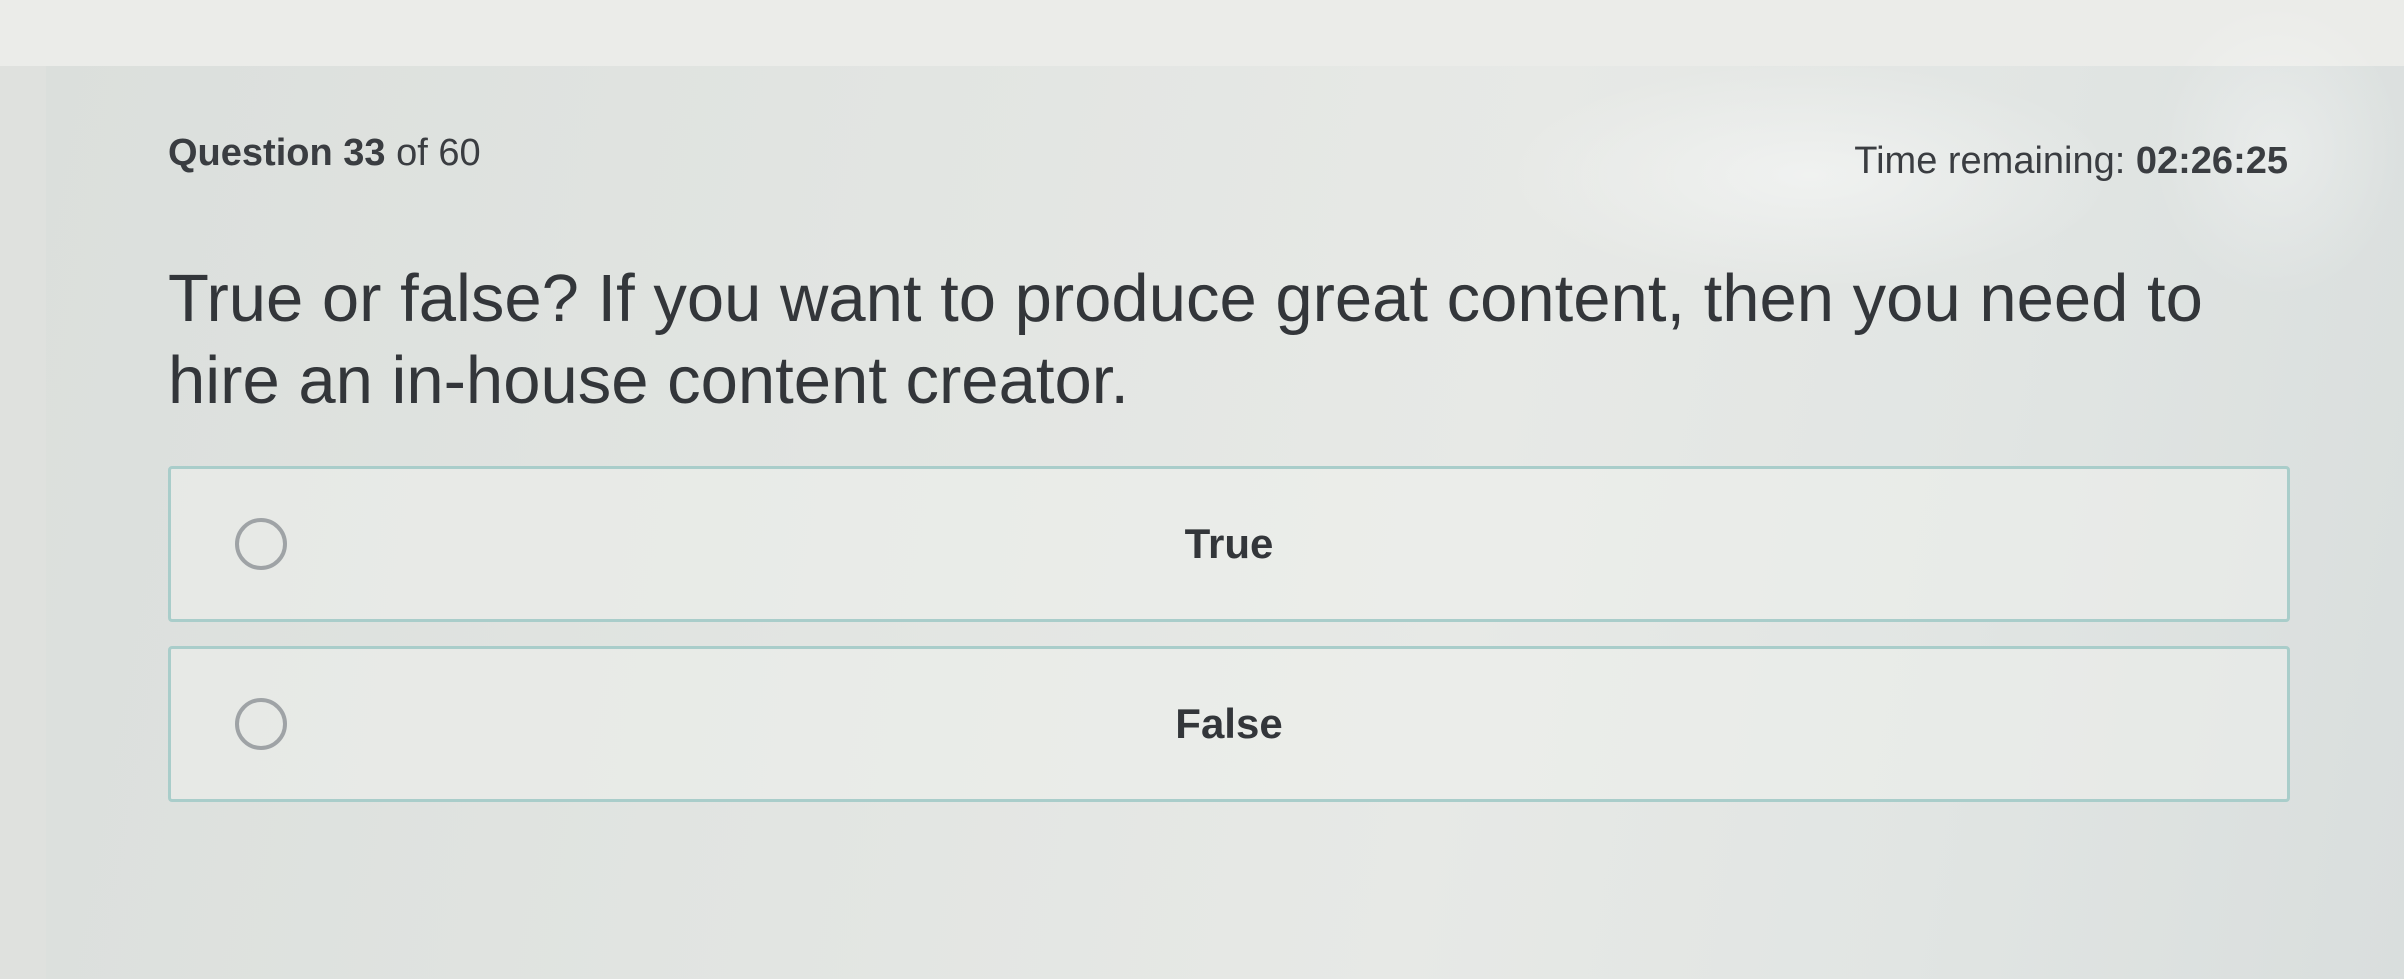  I want to click on answer-option-false: False, so click(1229, 724).